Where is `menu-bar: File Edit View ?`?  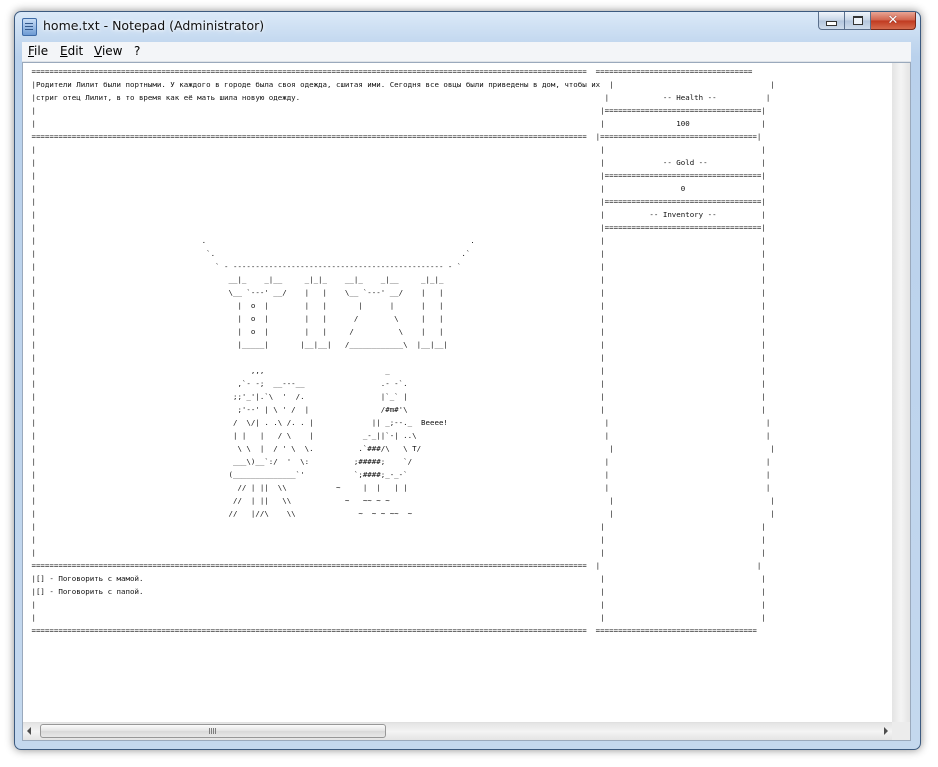
menu-bar: File Edit View ? is located at coordinates (466, 52).